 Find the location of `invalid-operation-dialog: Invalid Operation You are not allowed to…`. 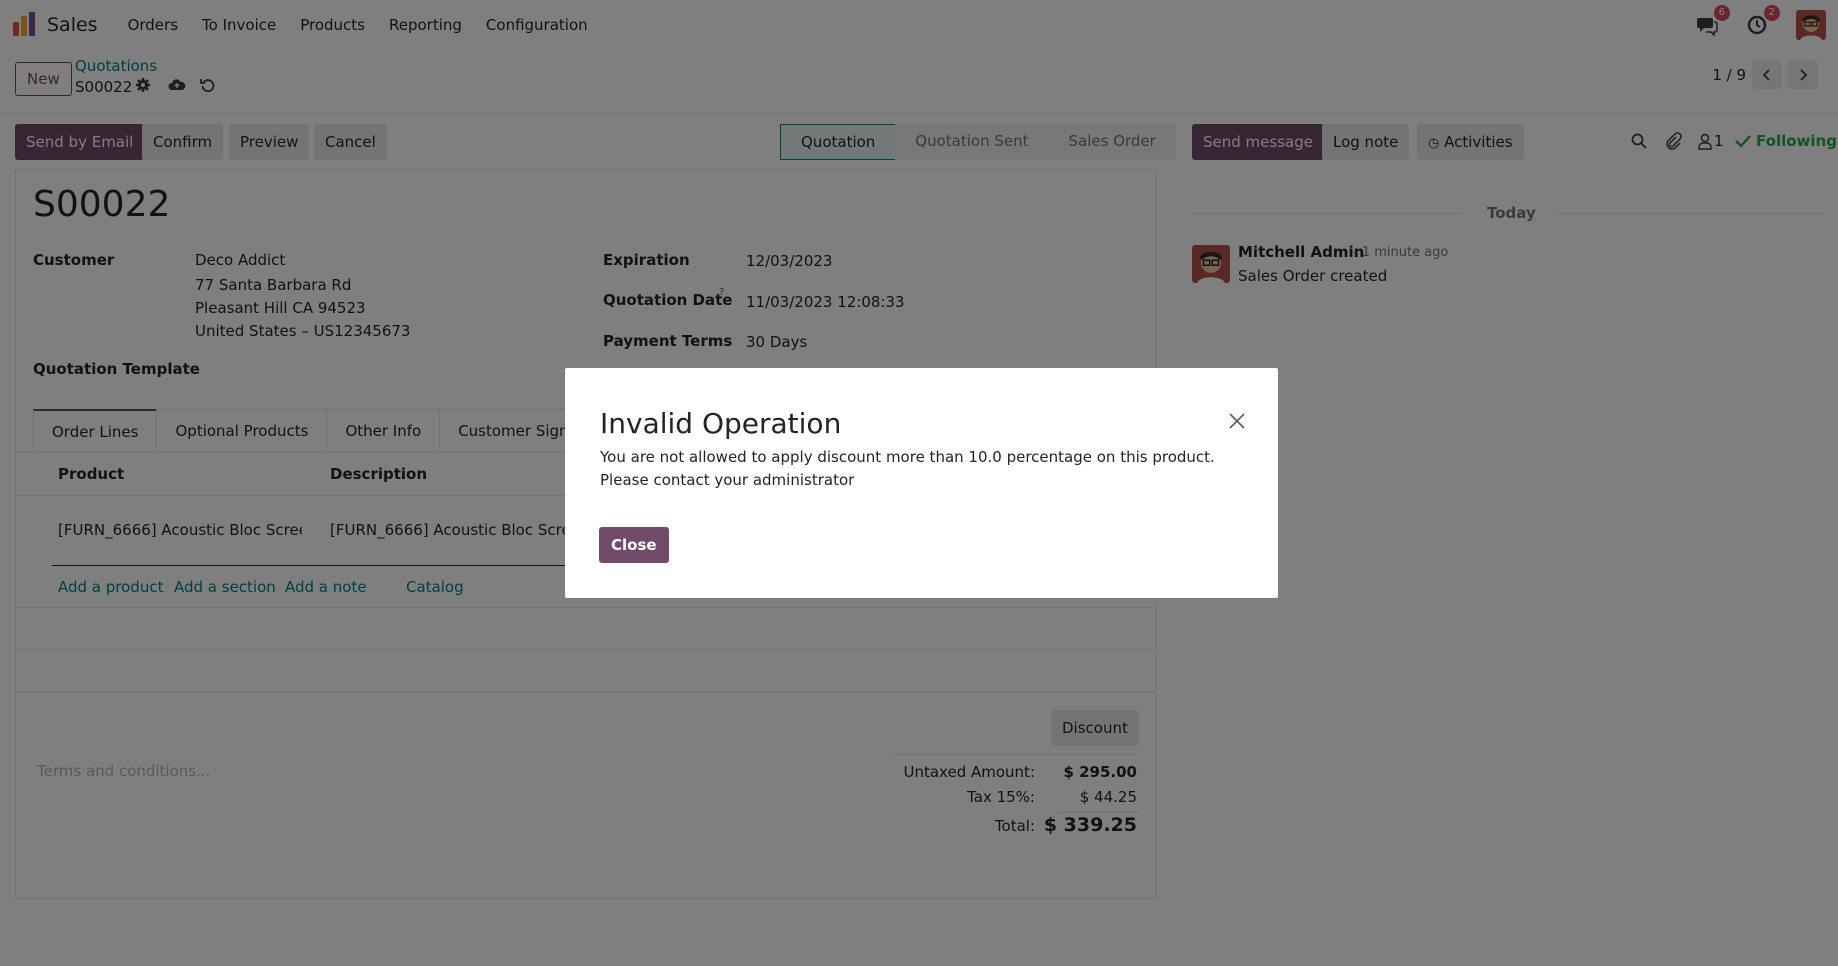

invalid-operation-dialog: Invalid Operation You are not allowed to… is located at coordinates (921, 483).